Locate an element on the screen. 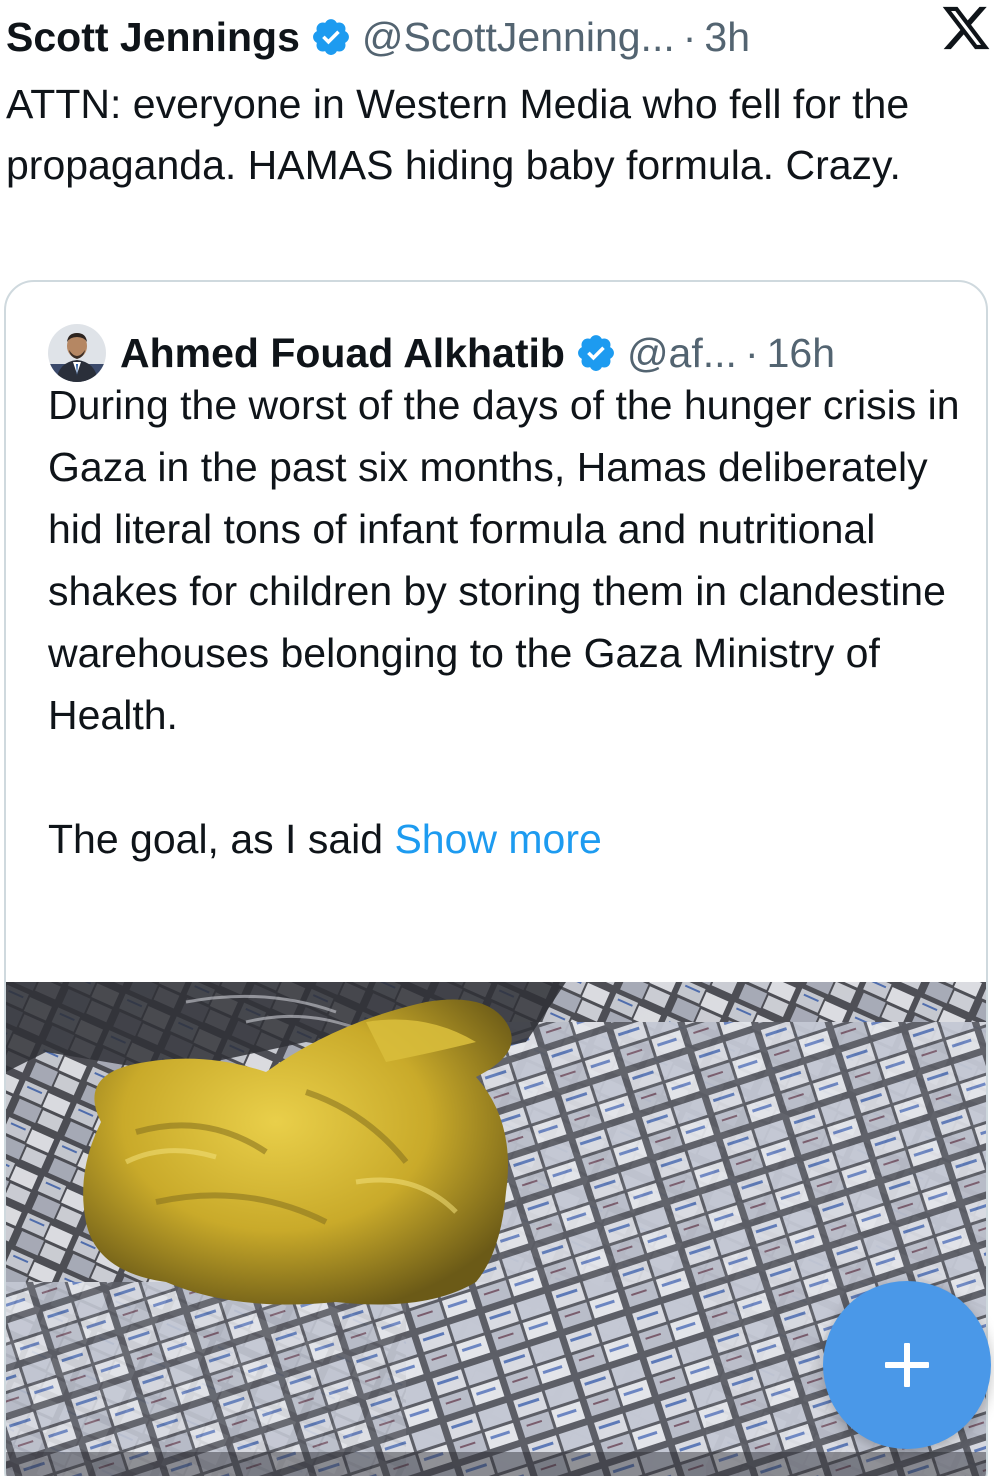  tweet-header: Scott Jennings @ScottJenning... · 3h is located at coordinates (496, 37).